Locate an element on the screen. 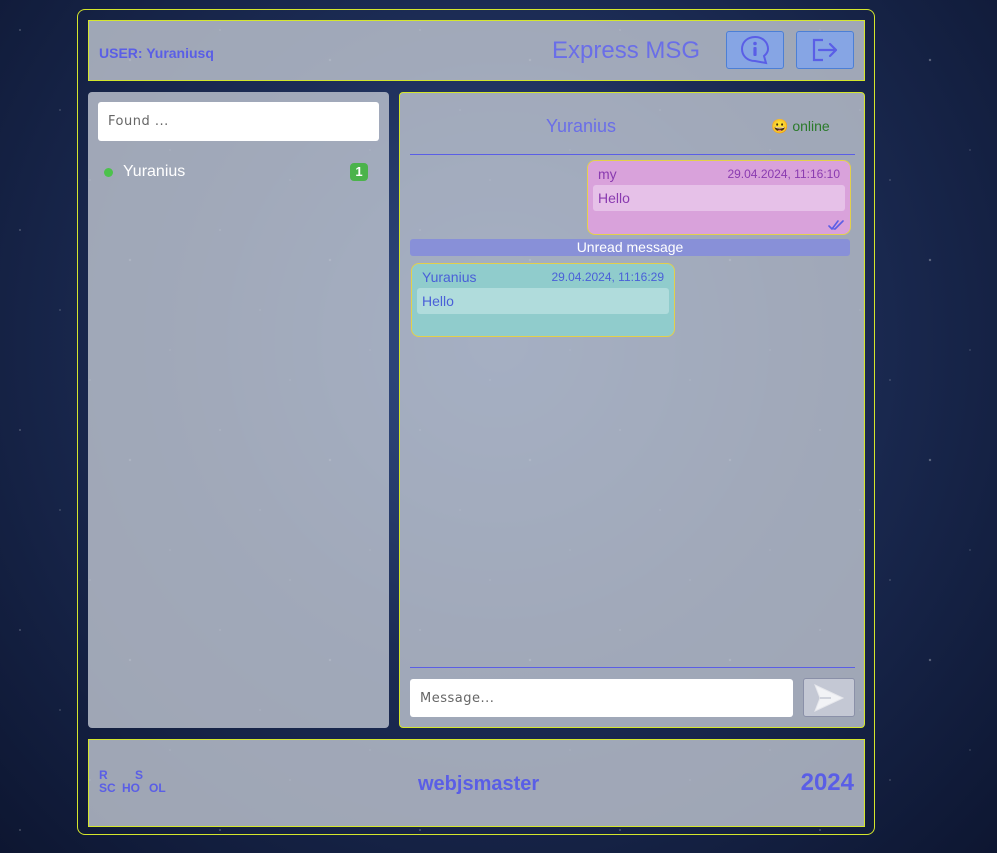  current-user-label: USER: Yuraniusq is located at coordinates (156, 53).